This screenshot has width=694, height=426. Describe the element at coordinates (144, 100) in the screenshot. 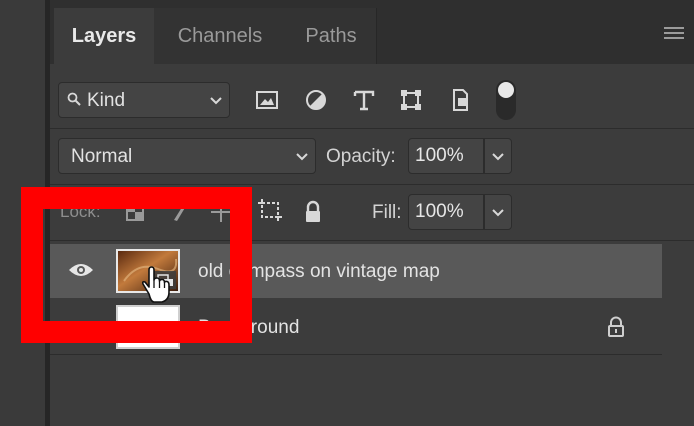

I see `filter-kind-select: Kind` at that location.